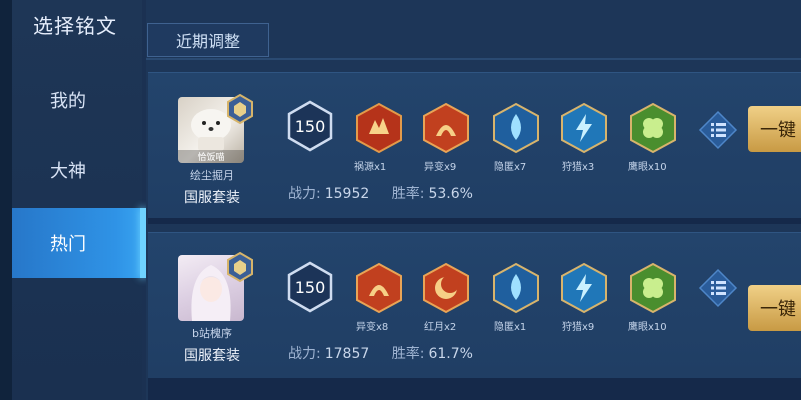  I want to click on power-value: 15952, so click(347, 194).